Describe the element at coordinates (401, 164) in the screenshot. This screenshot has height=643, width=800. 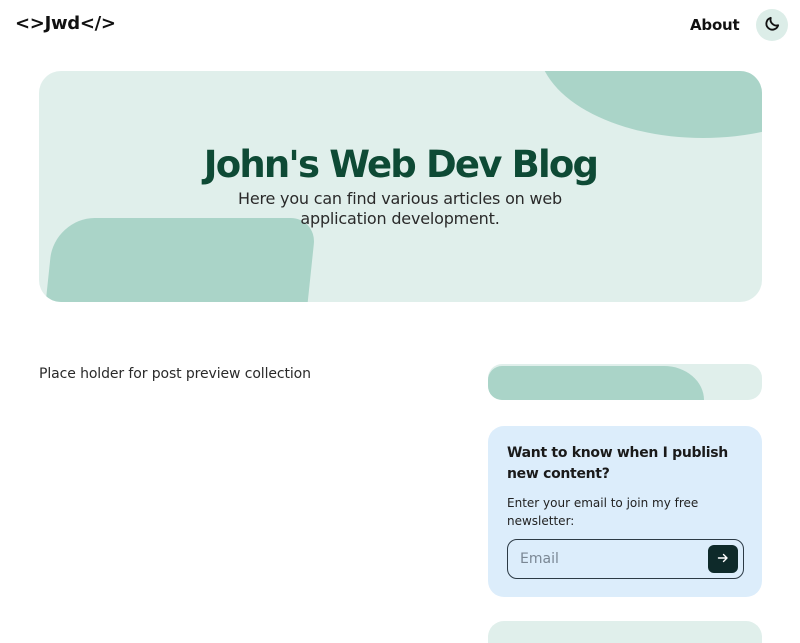
I see `hero-title: John's Web Dev Blog` at that location.